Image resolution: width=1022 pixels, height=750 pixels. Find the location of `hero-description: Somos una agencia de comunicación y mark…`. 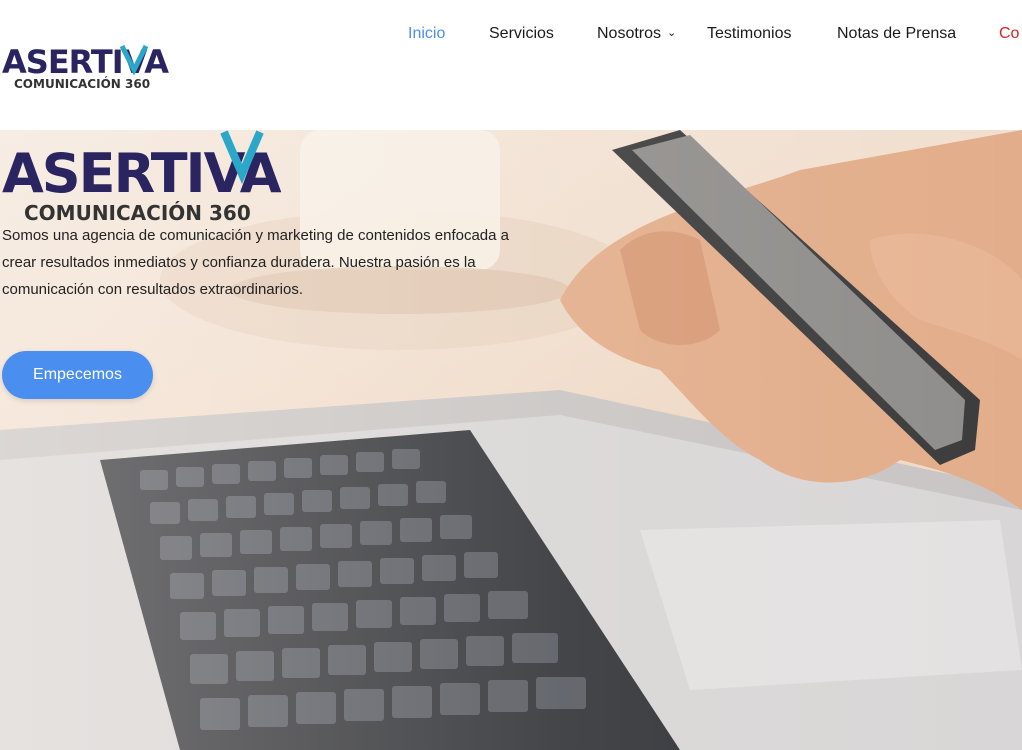

hero-description: Somos una agencia de comunicación y mark… is located at coordinates (255, 262).